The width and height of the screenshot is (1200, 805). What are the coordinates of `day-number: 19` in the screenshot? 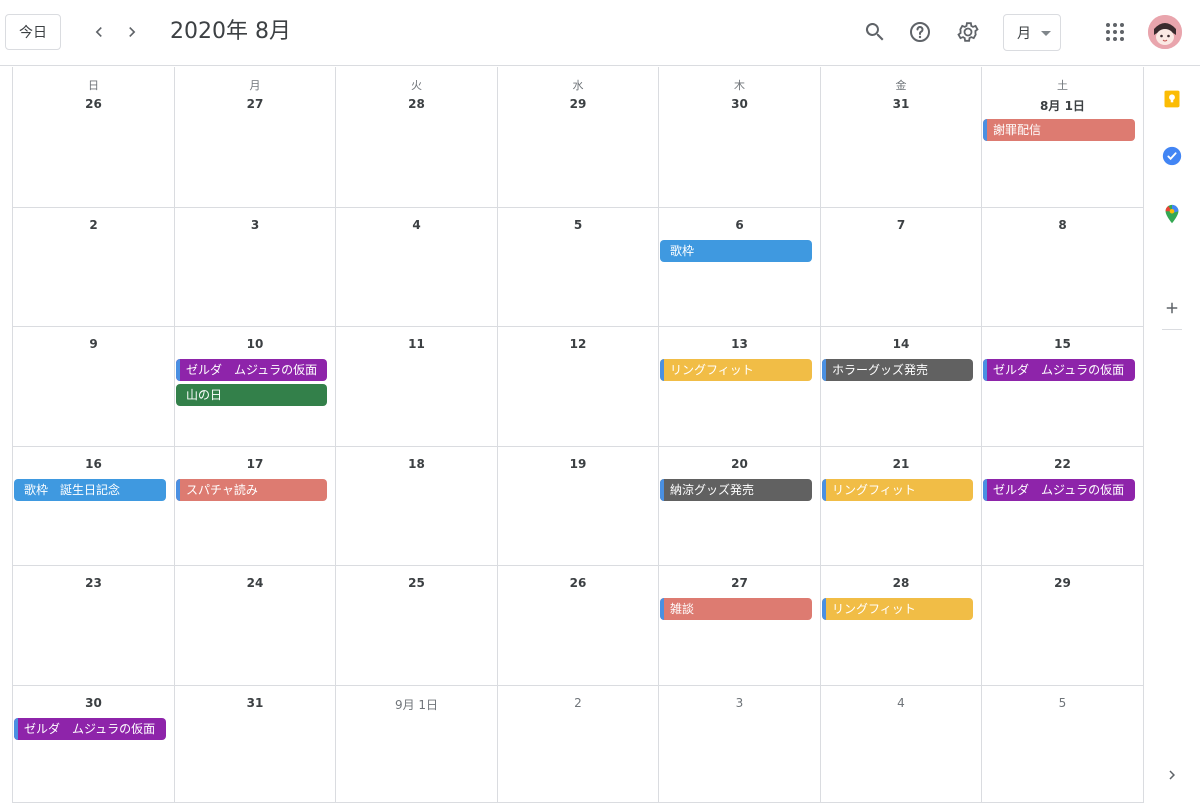 It's located at (578, 464).